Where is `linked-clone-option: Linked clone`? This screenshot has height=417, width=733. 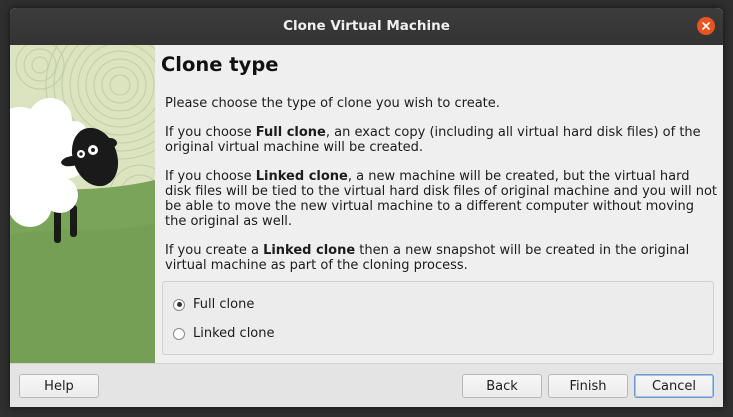 linked-clone-option: Linked clone is located at coordinates (224, 333).